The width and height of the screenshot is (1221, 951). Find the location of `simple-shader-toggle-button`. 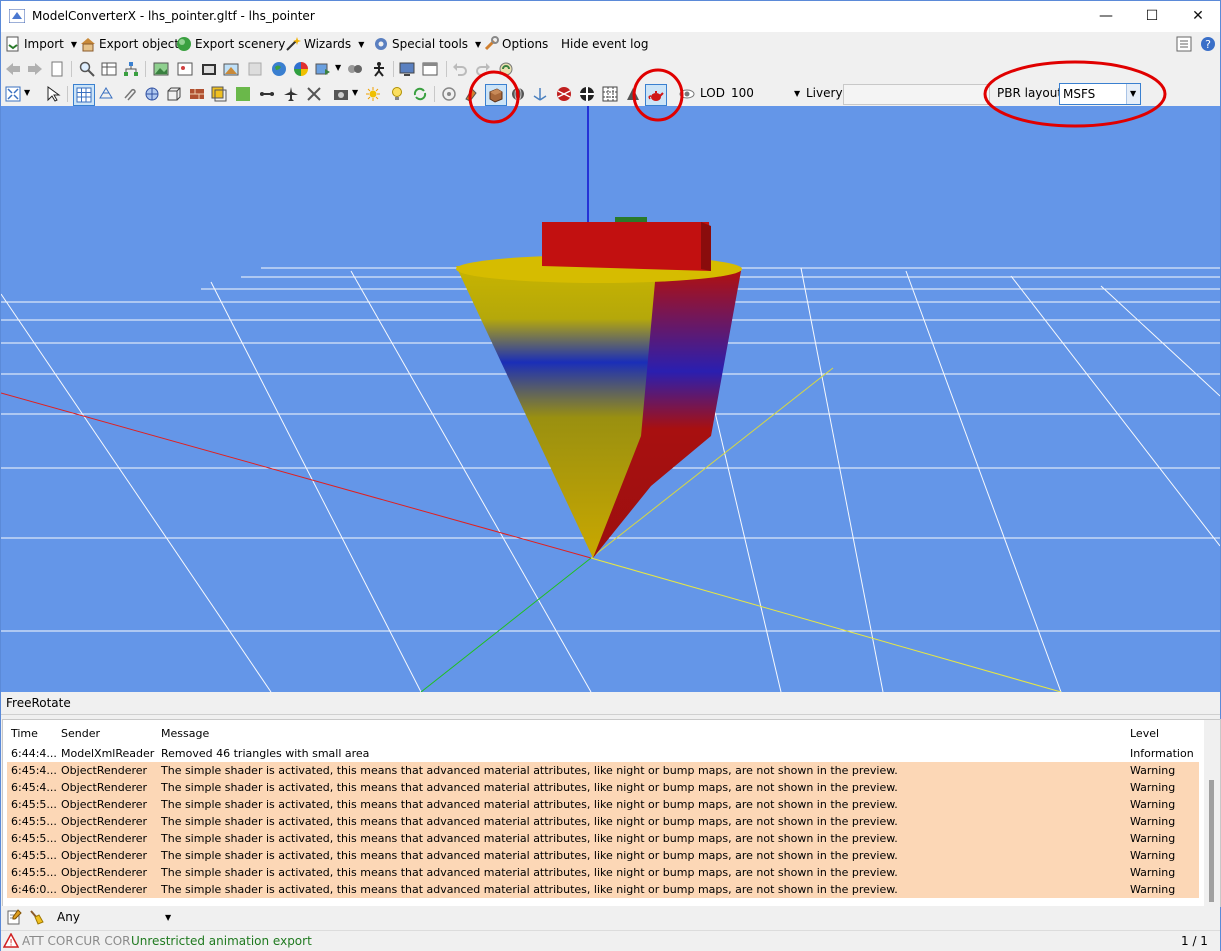

simple-shader-toggle-button is located at coordinates (496, 95).